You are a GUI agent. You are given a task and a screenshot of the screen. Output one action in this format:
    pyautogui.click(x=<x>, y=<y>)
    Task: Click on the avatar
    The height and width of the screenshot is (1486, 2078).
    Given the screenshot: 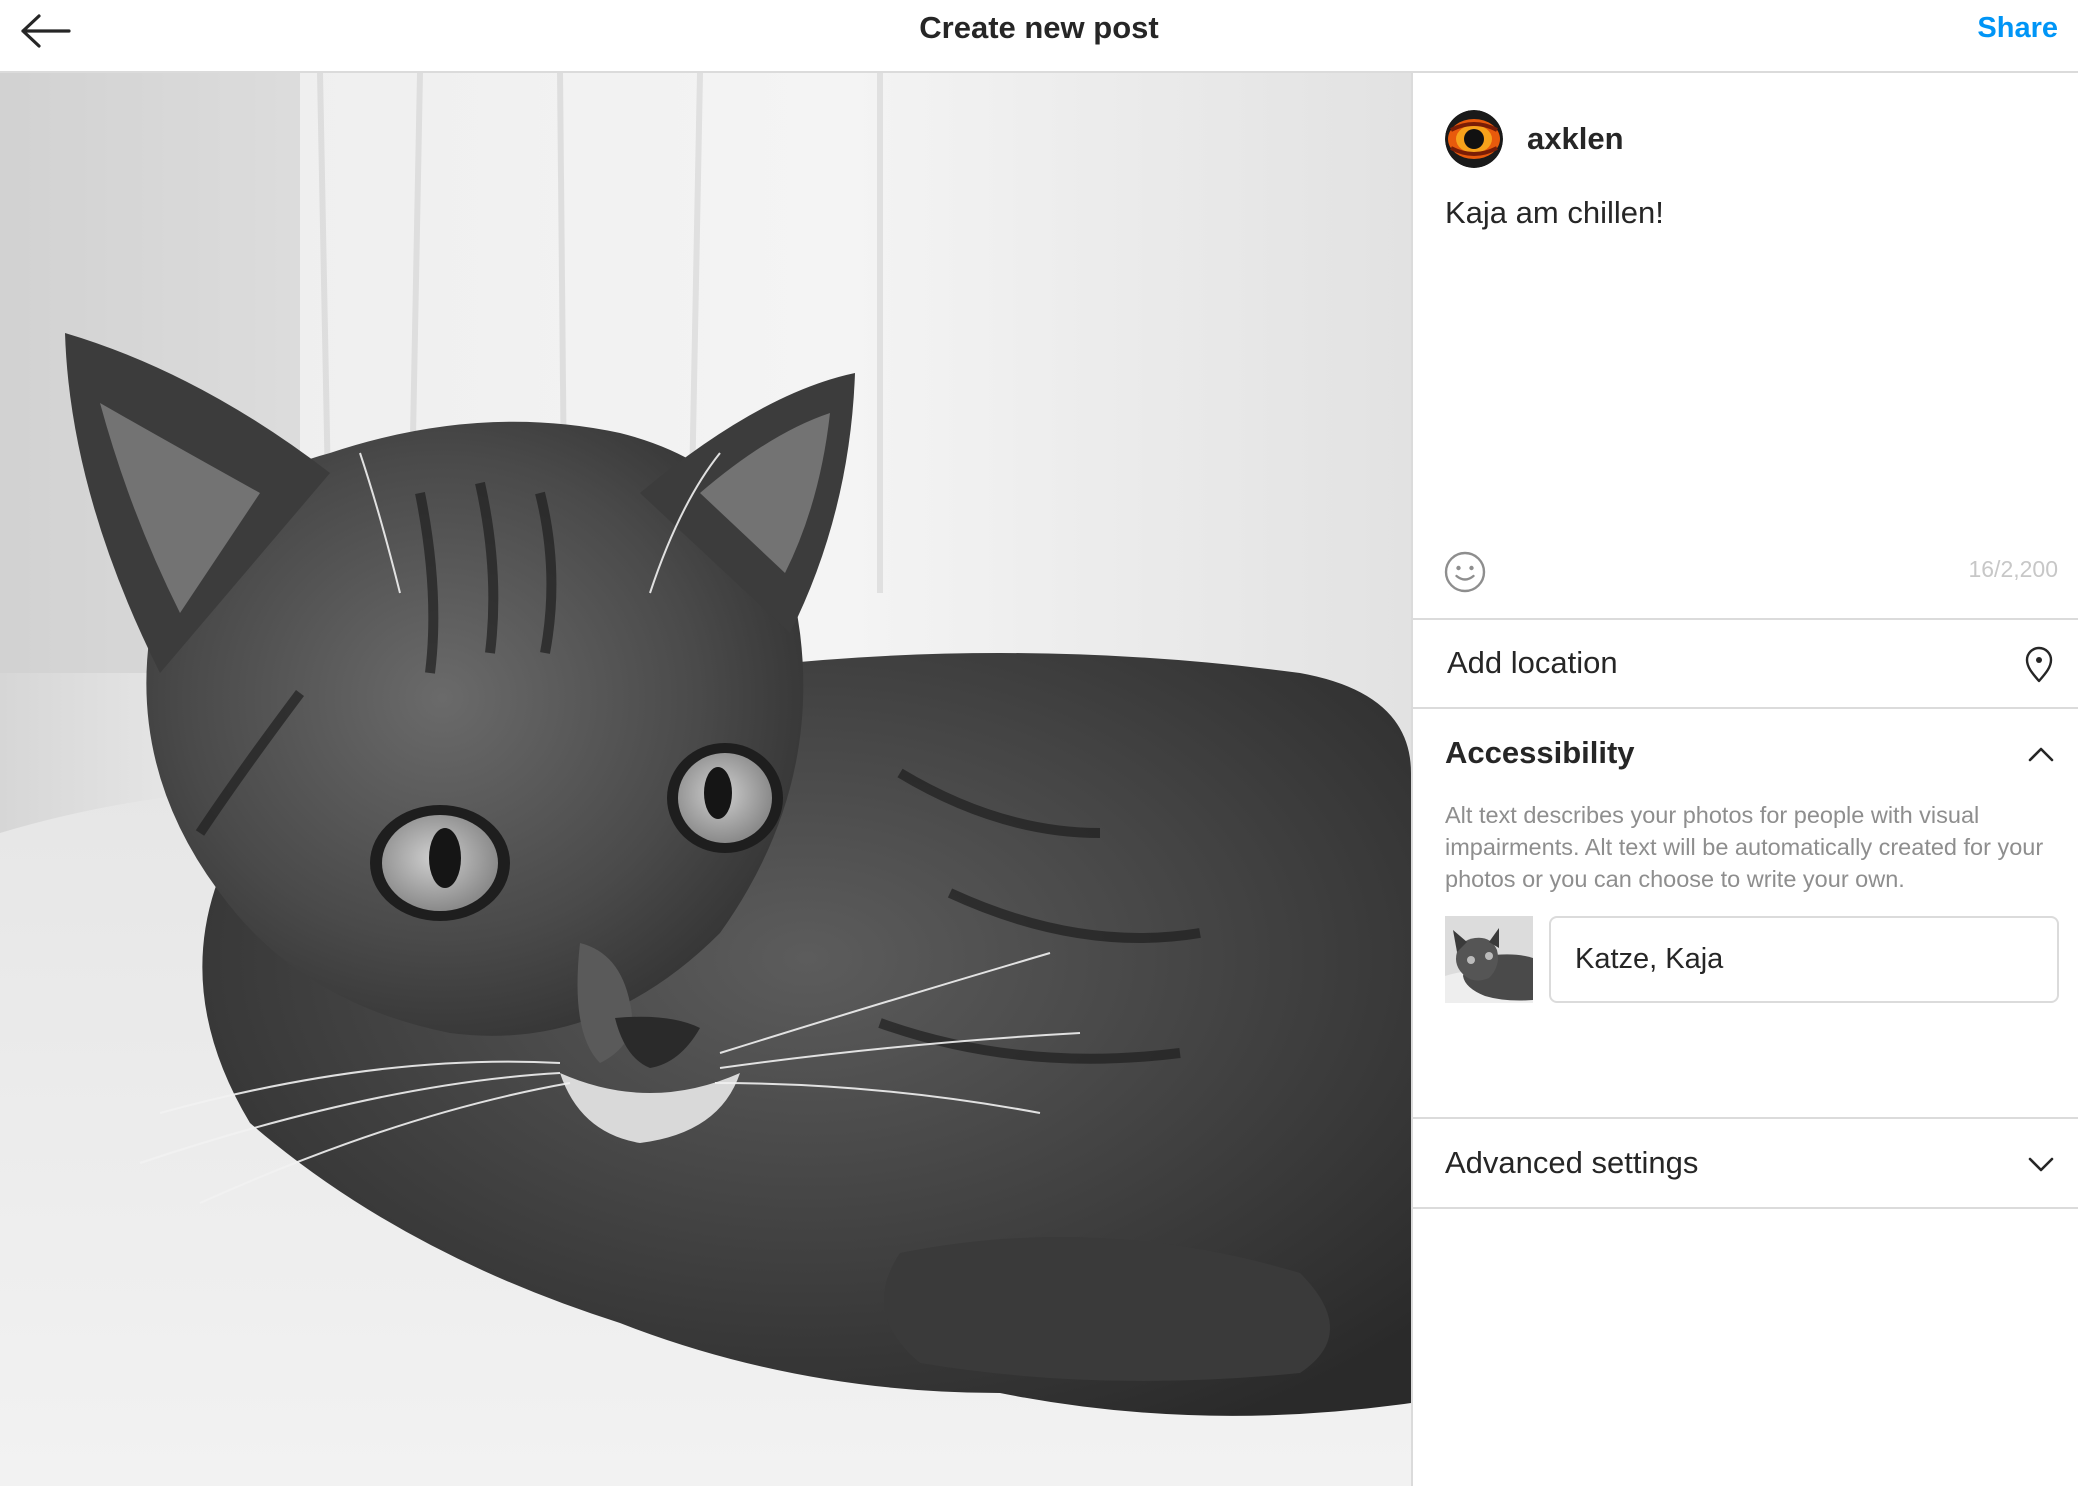 What is the action you would take?
    pyautogui.click(x=1474, y=139)
    